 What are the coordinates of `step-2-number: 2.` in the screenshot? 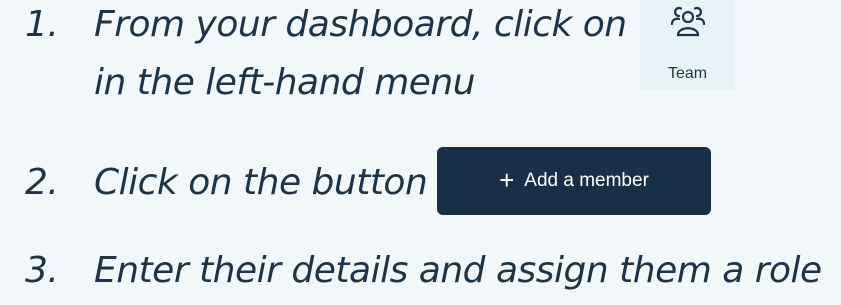 It's located at (42, 182).